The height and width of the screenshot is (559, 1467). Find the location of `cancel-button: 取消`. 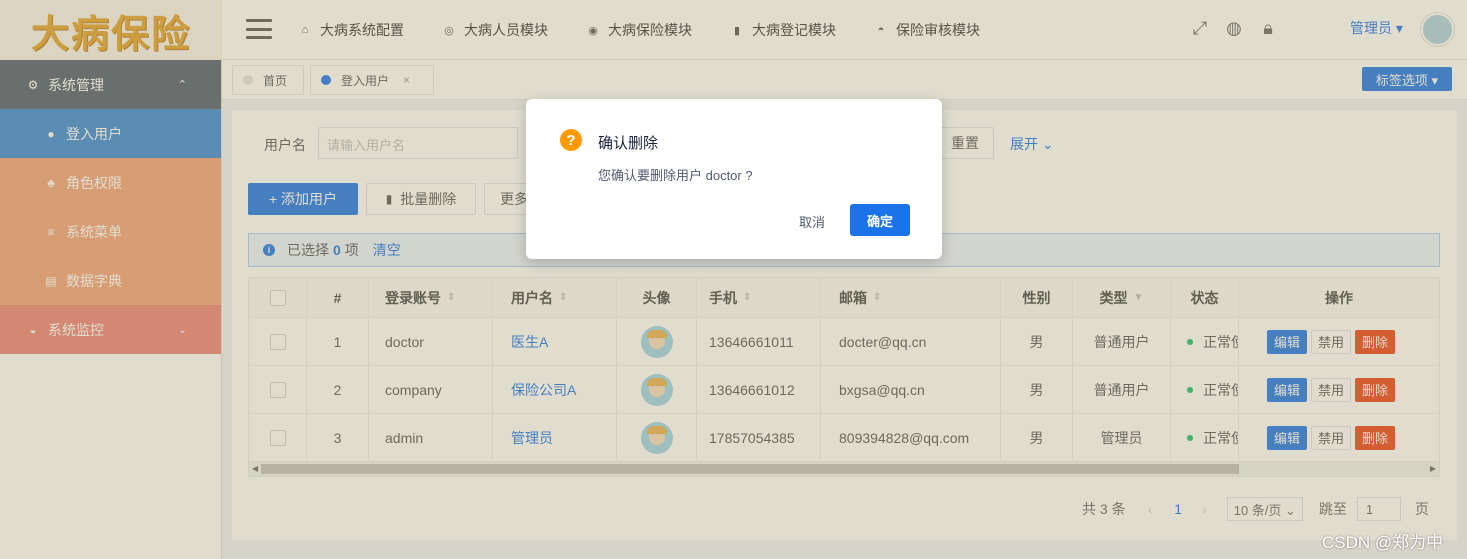

cancel-button: 取消 is located at coordinates (812, 221).